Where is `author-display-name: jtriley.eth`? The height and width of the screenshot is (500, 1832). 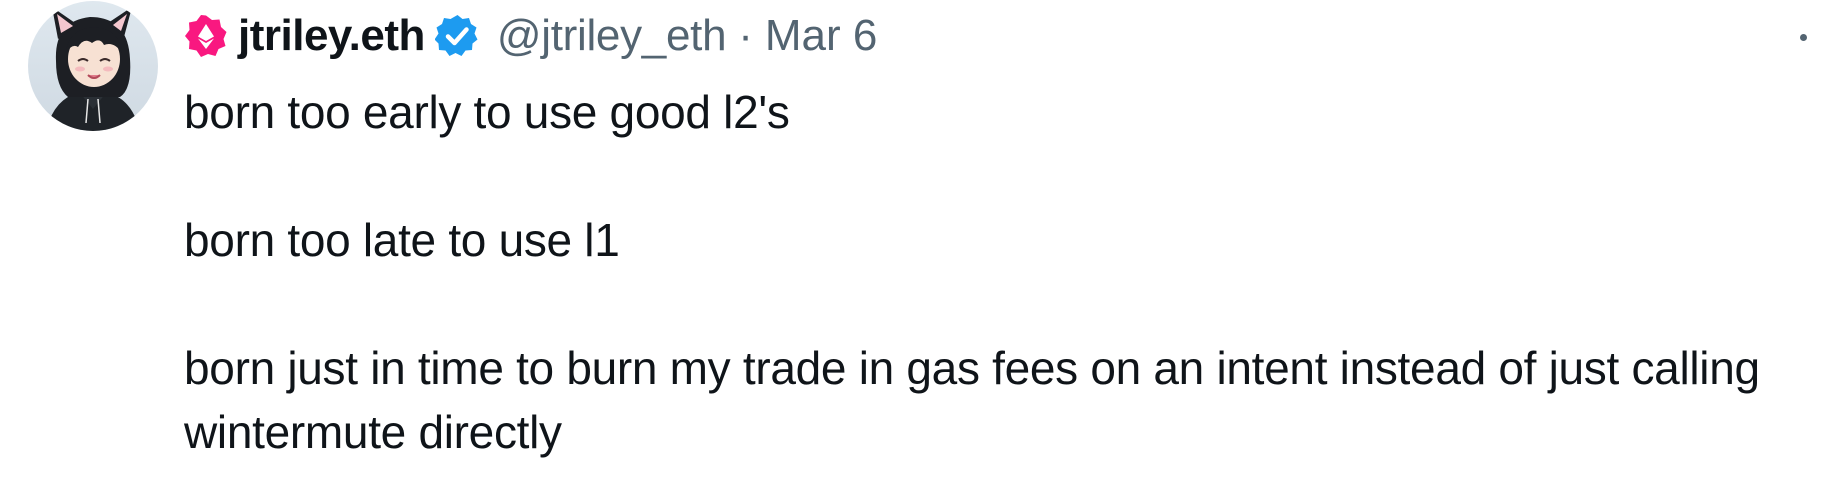
author-display-name: jtriley.eth is located at coordinates (331, 36).